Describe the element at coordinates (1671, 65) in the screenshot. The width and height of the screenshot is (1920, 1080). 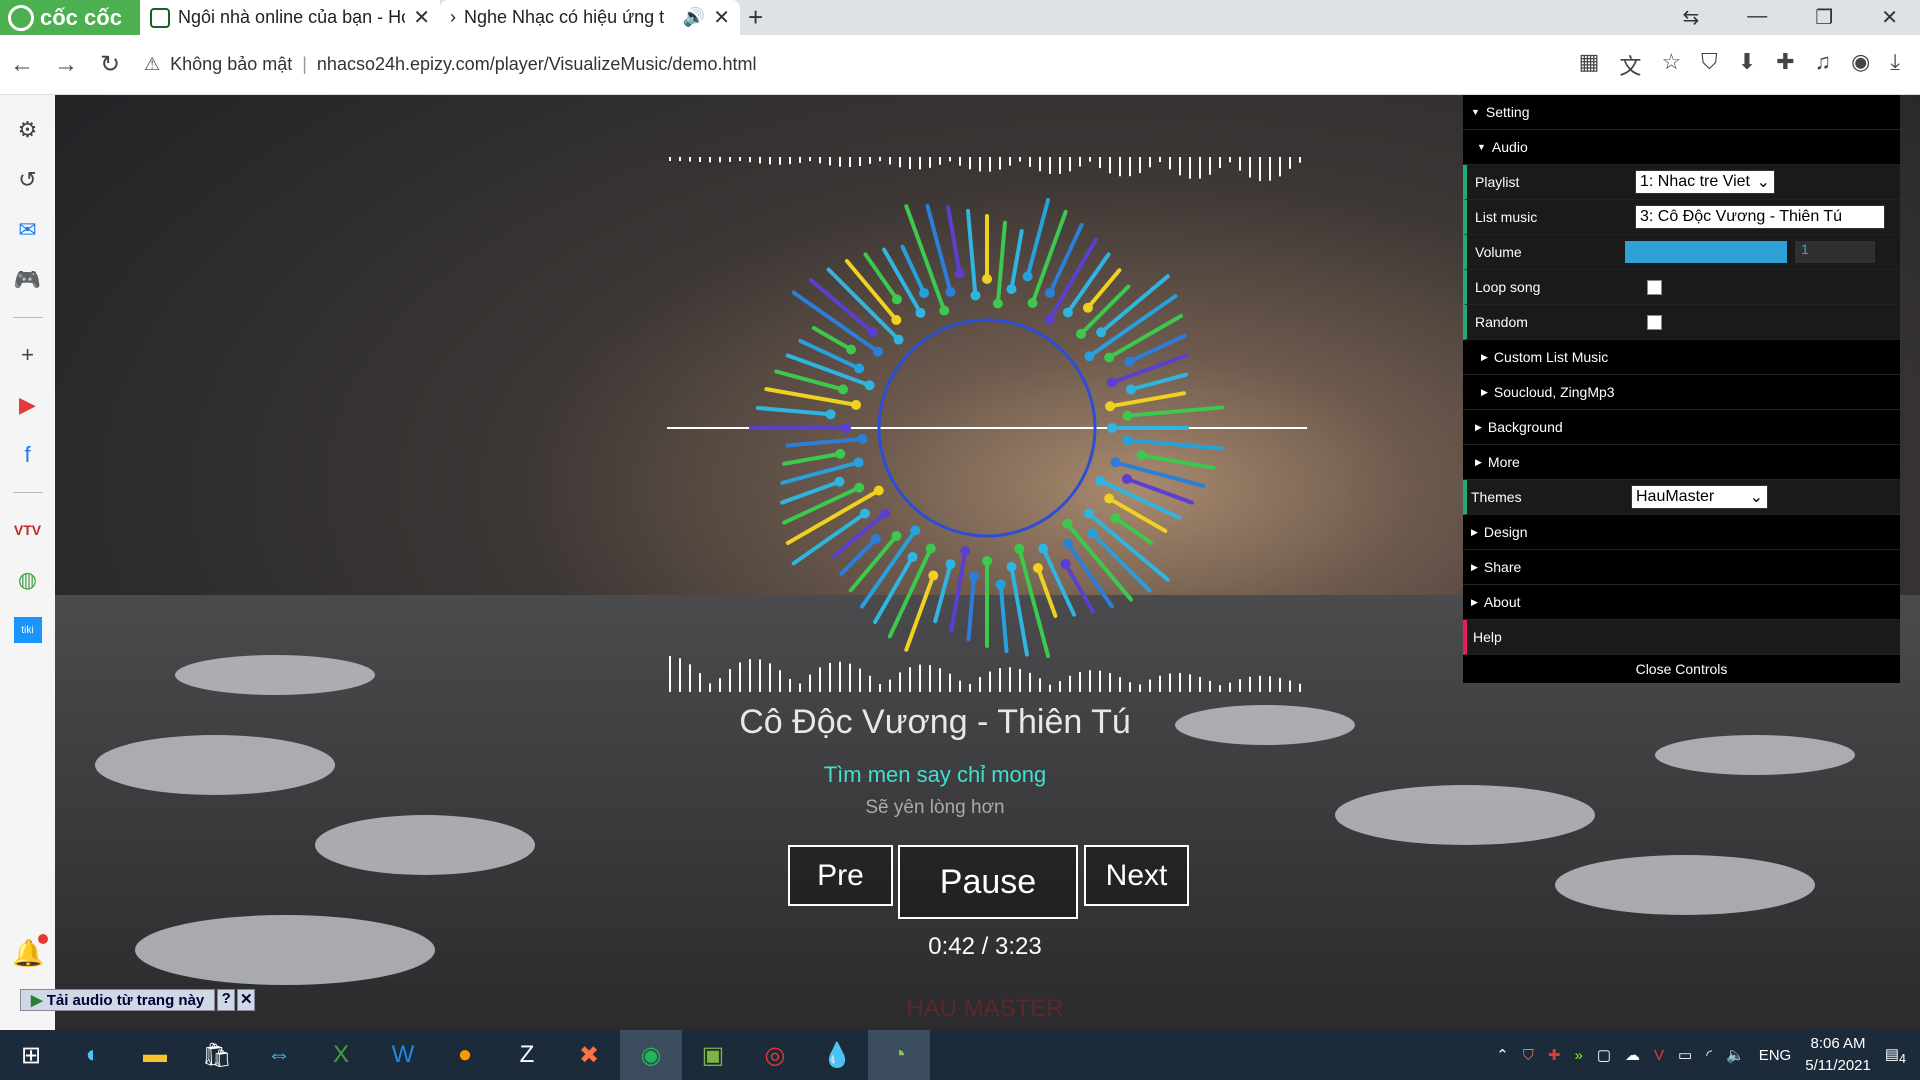
I see `star-icon: ☆` at that location.